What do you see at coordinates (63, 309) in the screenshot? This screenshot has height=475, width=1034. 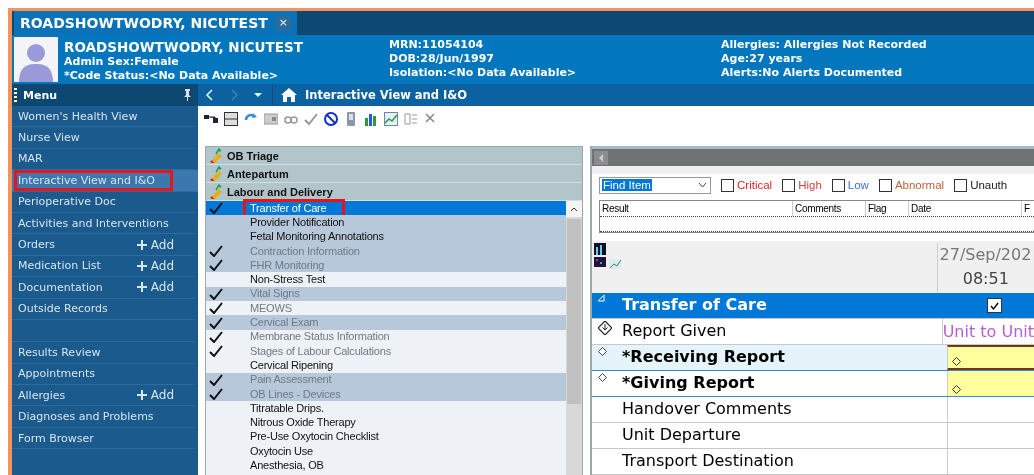 I see `menu-item-label: Outside Records` at bounding box center [63, 309].